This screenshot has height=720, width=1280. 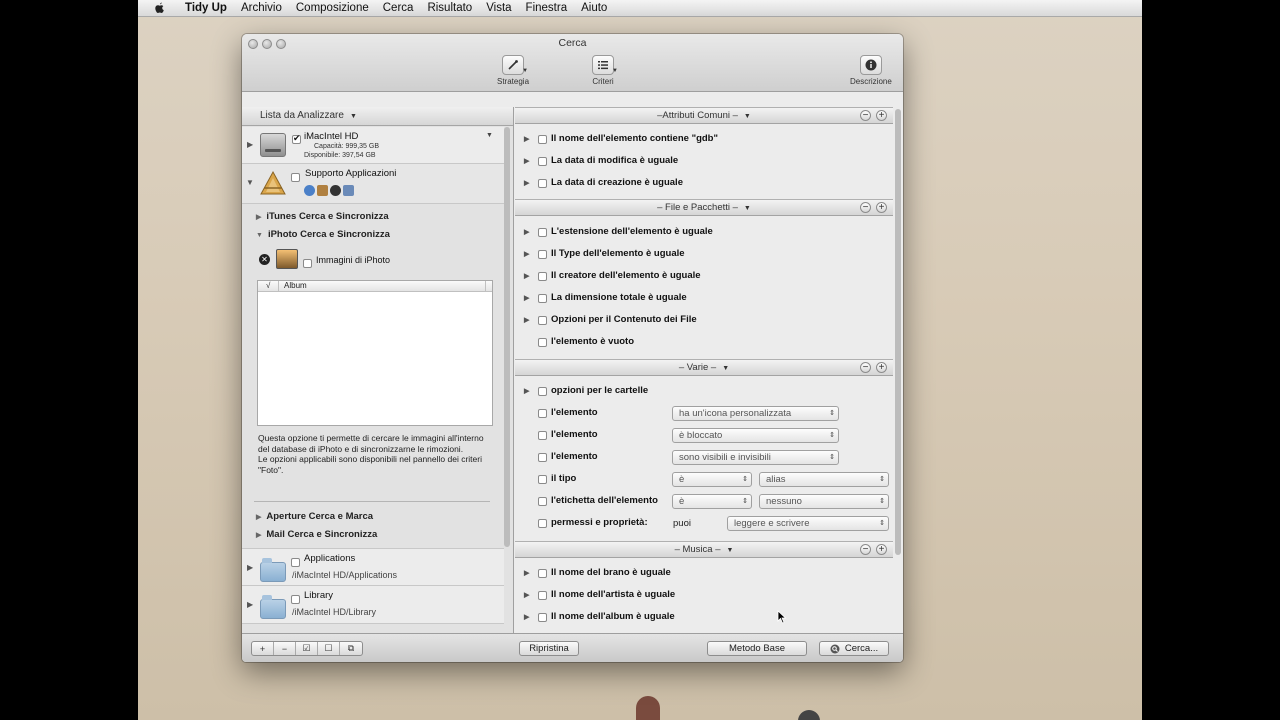 I want to click on remove-icon: ✕, so click(x=264, y=259).